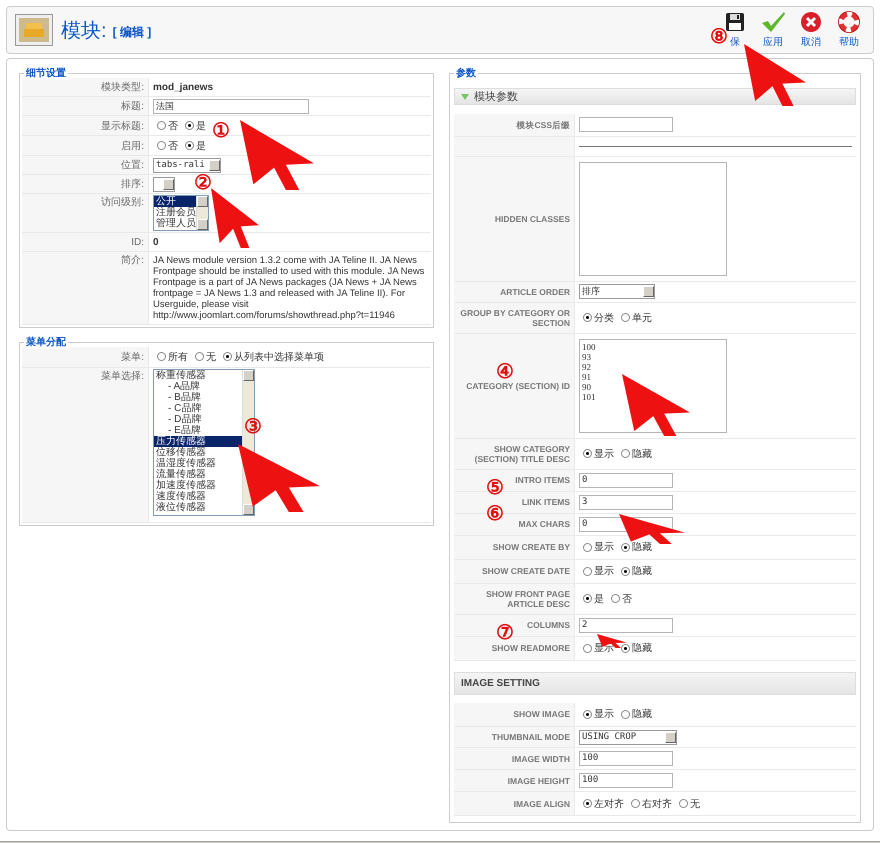 The width and height of the screenshot is (880, 843). I want to click on dropdown: USING CROP, so click(628, 737).